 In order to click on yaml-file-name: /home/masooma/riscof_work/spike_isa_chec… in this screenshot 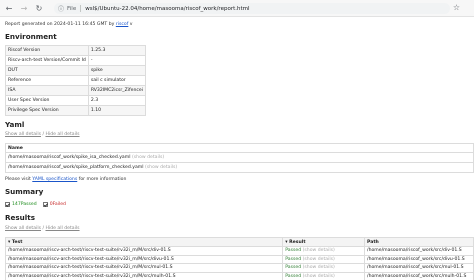, I will do `click(69, 157)`.